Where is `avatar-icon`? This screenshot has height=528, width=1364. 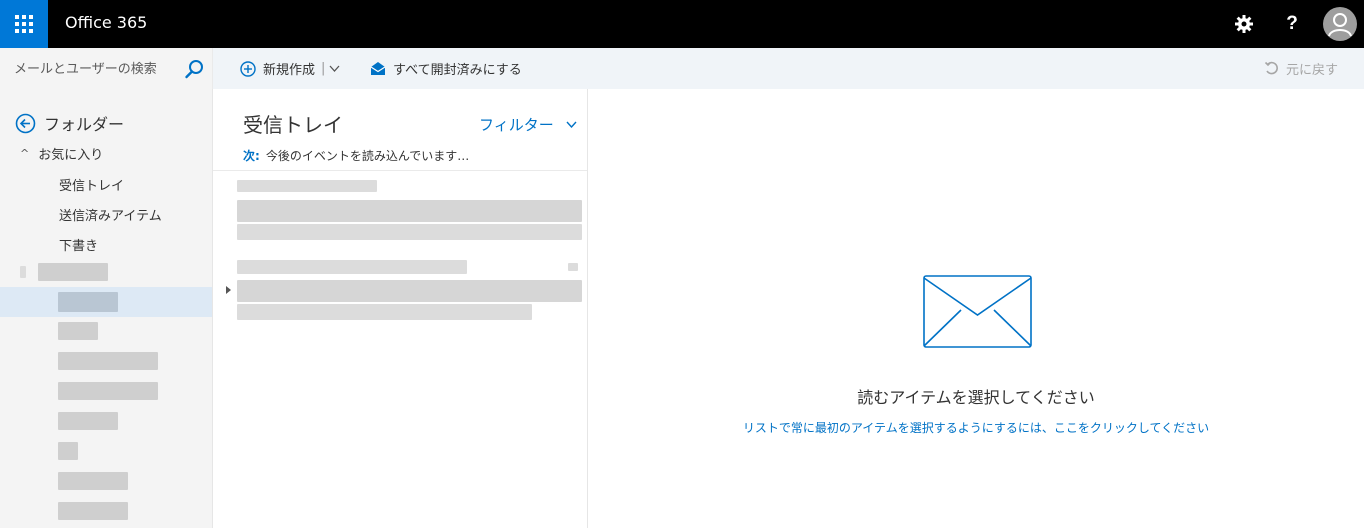 avatar-icon is located at coordinates (1340, 24).